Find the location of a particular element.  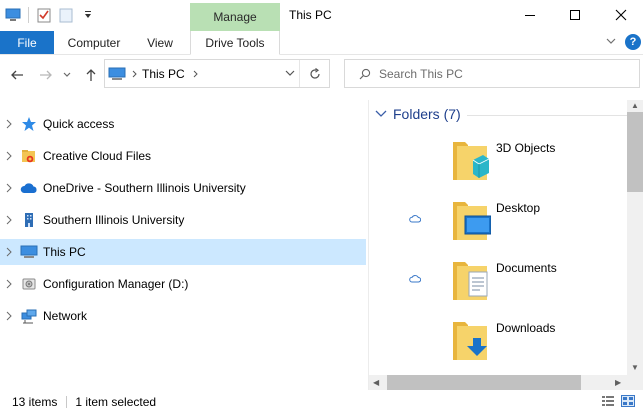

refresh-icon is located at coordinates (314, 73).